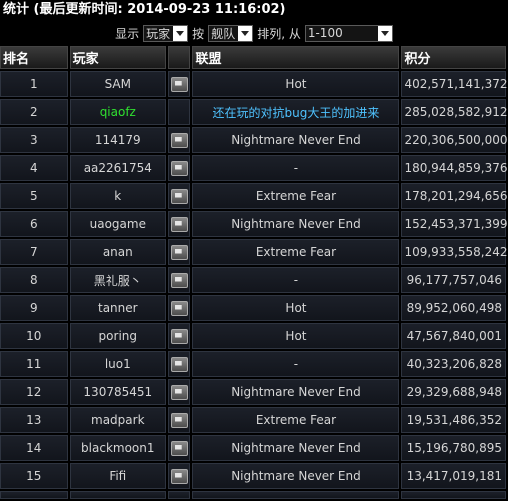 The height and width of the screenshot is (501, 508). Describe the element at coordinates (34, 252) in the screenshot. I see `rank-cell: 7` at that location.